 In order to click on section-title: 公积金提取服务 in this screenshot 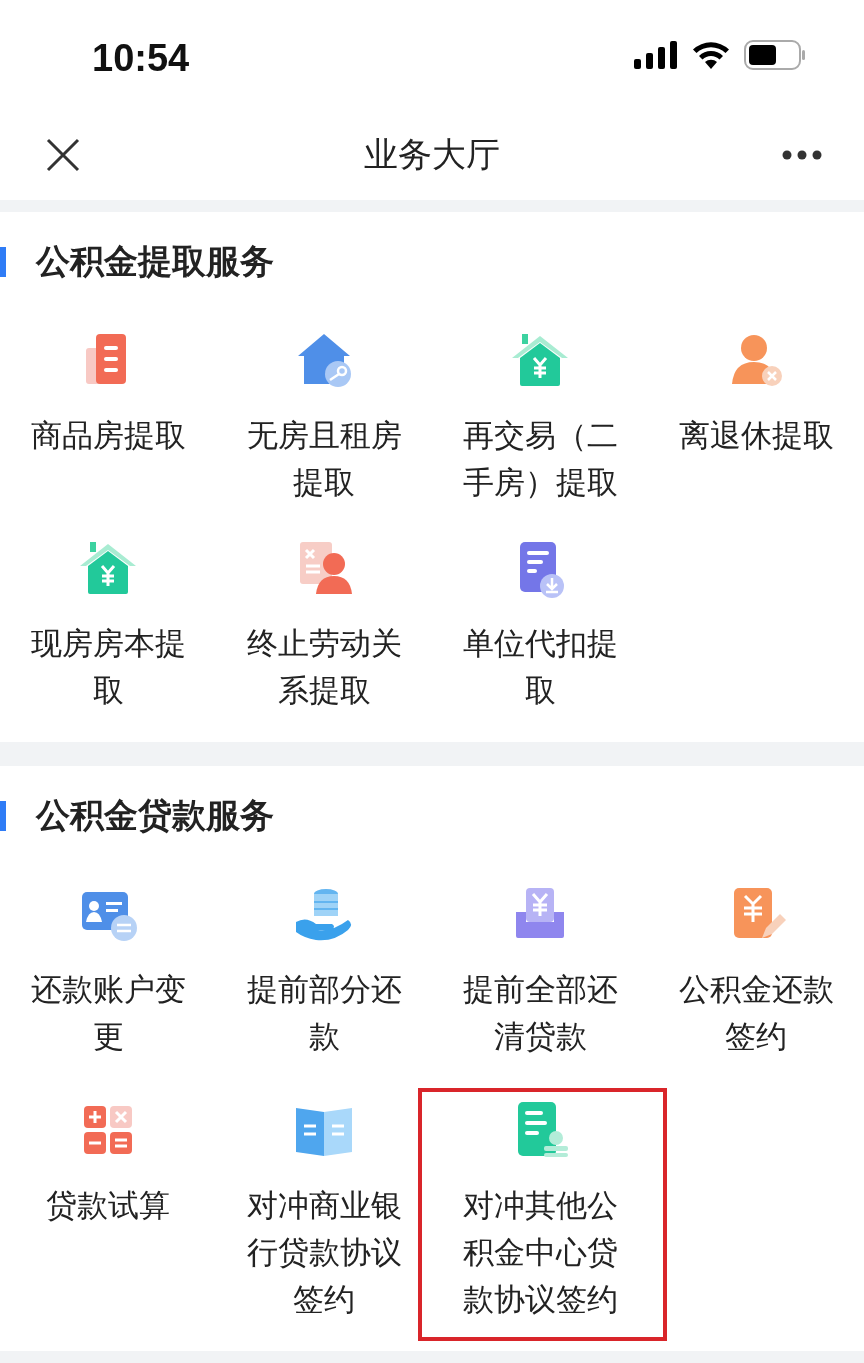, I will do `click(155, 261)`.